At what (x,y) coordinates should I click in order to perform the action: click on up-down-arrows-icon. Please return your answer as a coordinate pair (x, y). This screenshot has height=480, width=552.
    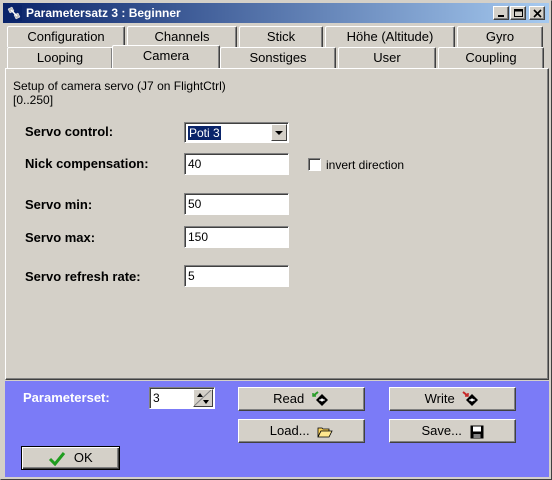
    Looking at the image, I should click on (203, 398).